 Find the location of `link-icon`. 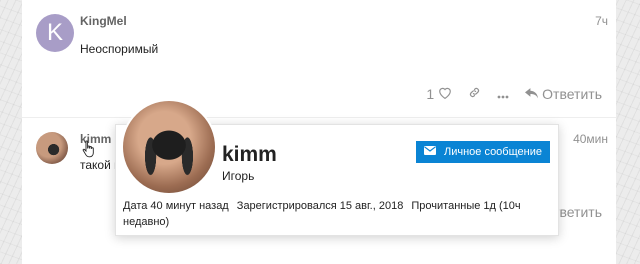

link-icon is located at coordinates (474, 94).